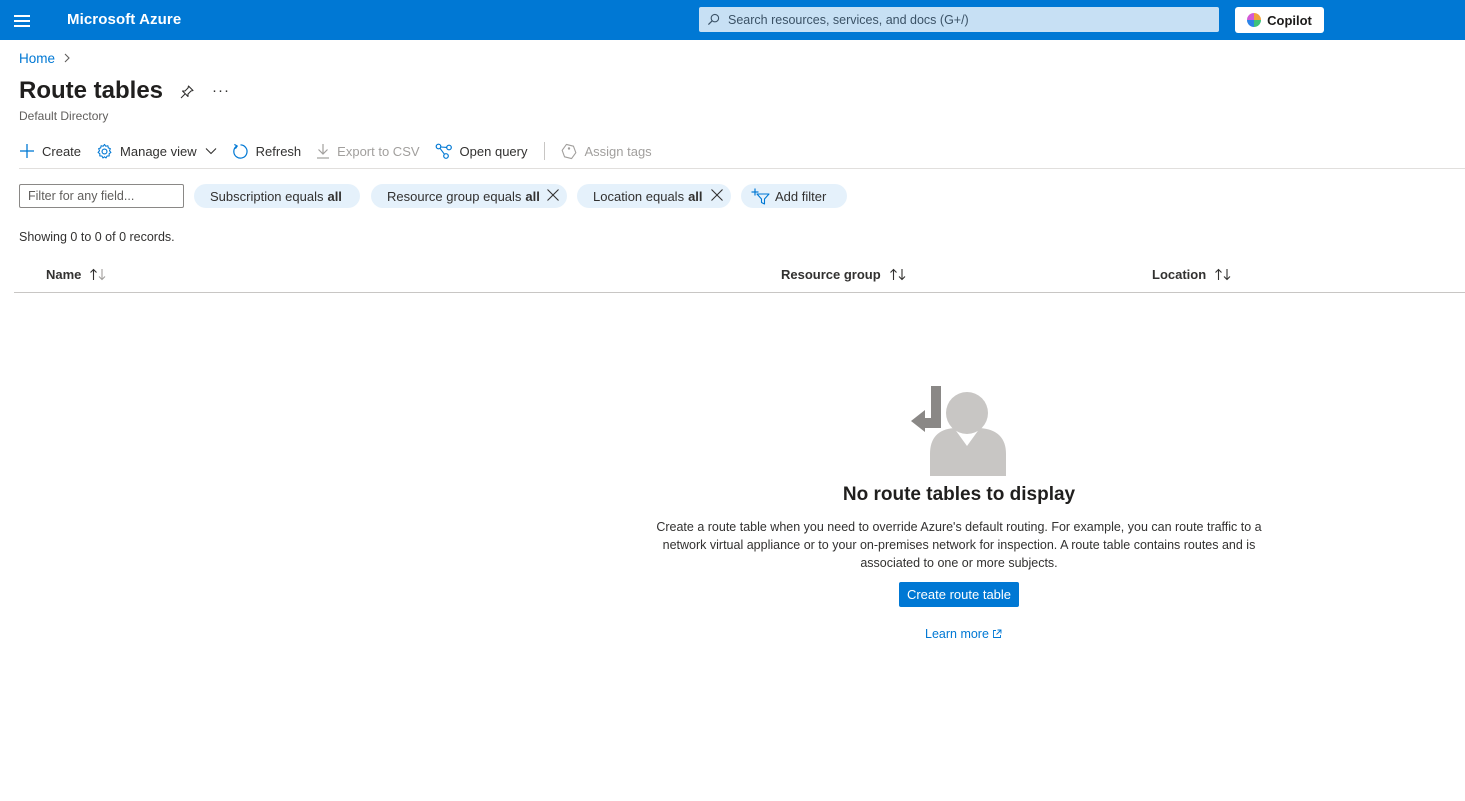 The width and height of the screenshot is (1465, 801). I want to click on learn-more-link: Learn more, so click(963, 634).